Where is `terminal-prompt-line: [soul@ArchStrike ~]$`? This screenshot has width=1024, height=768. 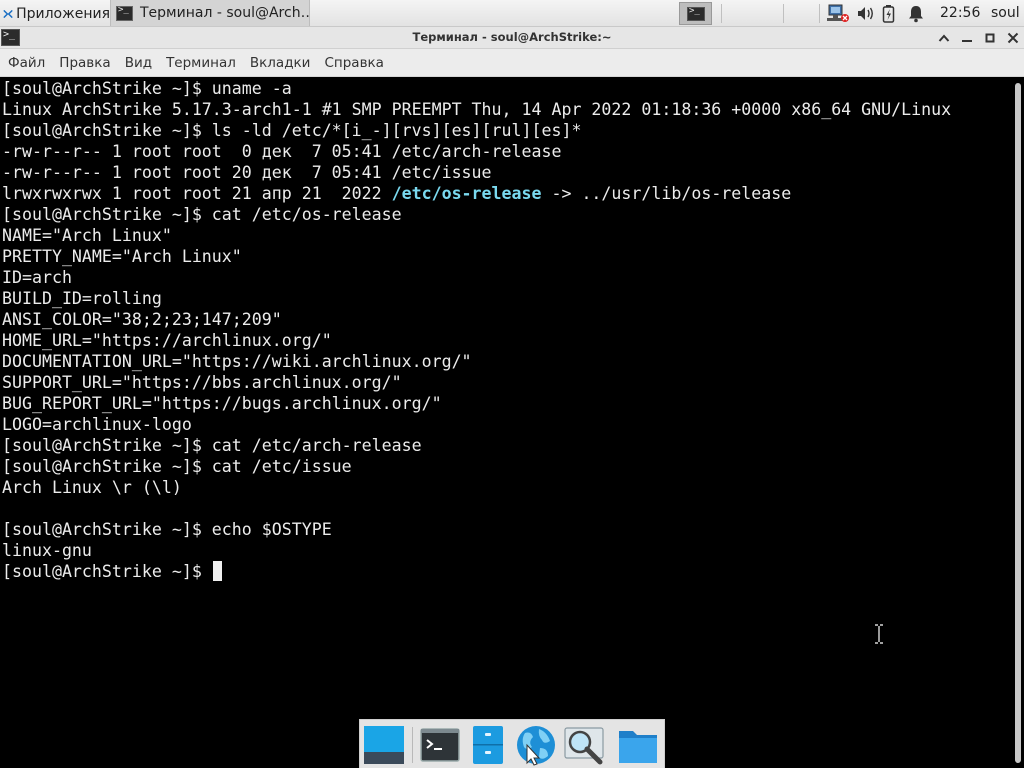
terminal-prompt-line: [soul@ArchStrike ~]$ is located at coordinates (112, 571).